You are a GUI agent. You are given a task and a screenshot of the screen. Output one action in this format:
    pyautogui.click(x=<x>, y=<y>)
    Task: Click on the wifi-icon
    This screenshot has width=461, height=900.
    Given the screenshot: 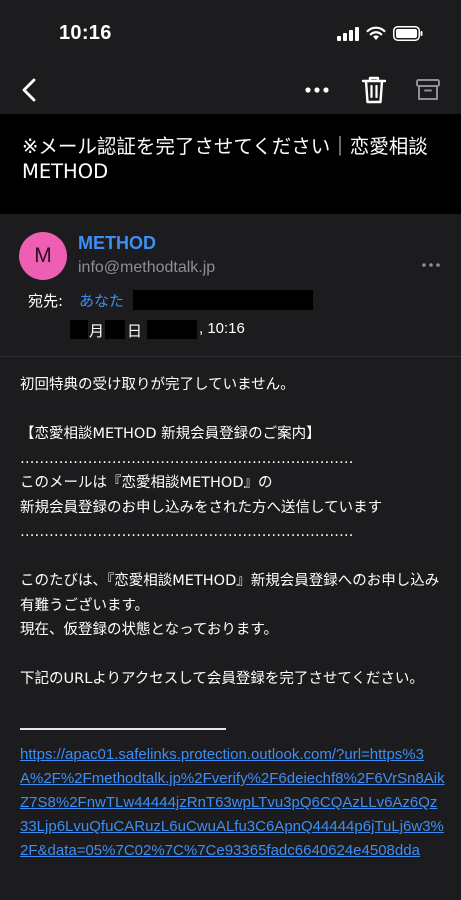 What is the action you would take?
    pyautogui.click(x=376, y=33)
    